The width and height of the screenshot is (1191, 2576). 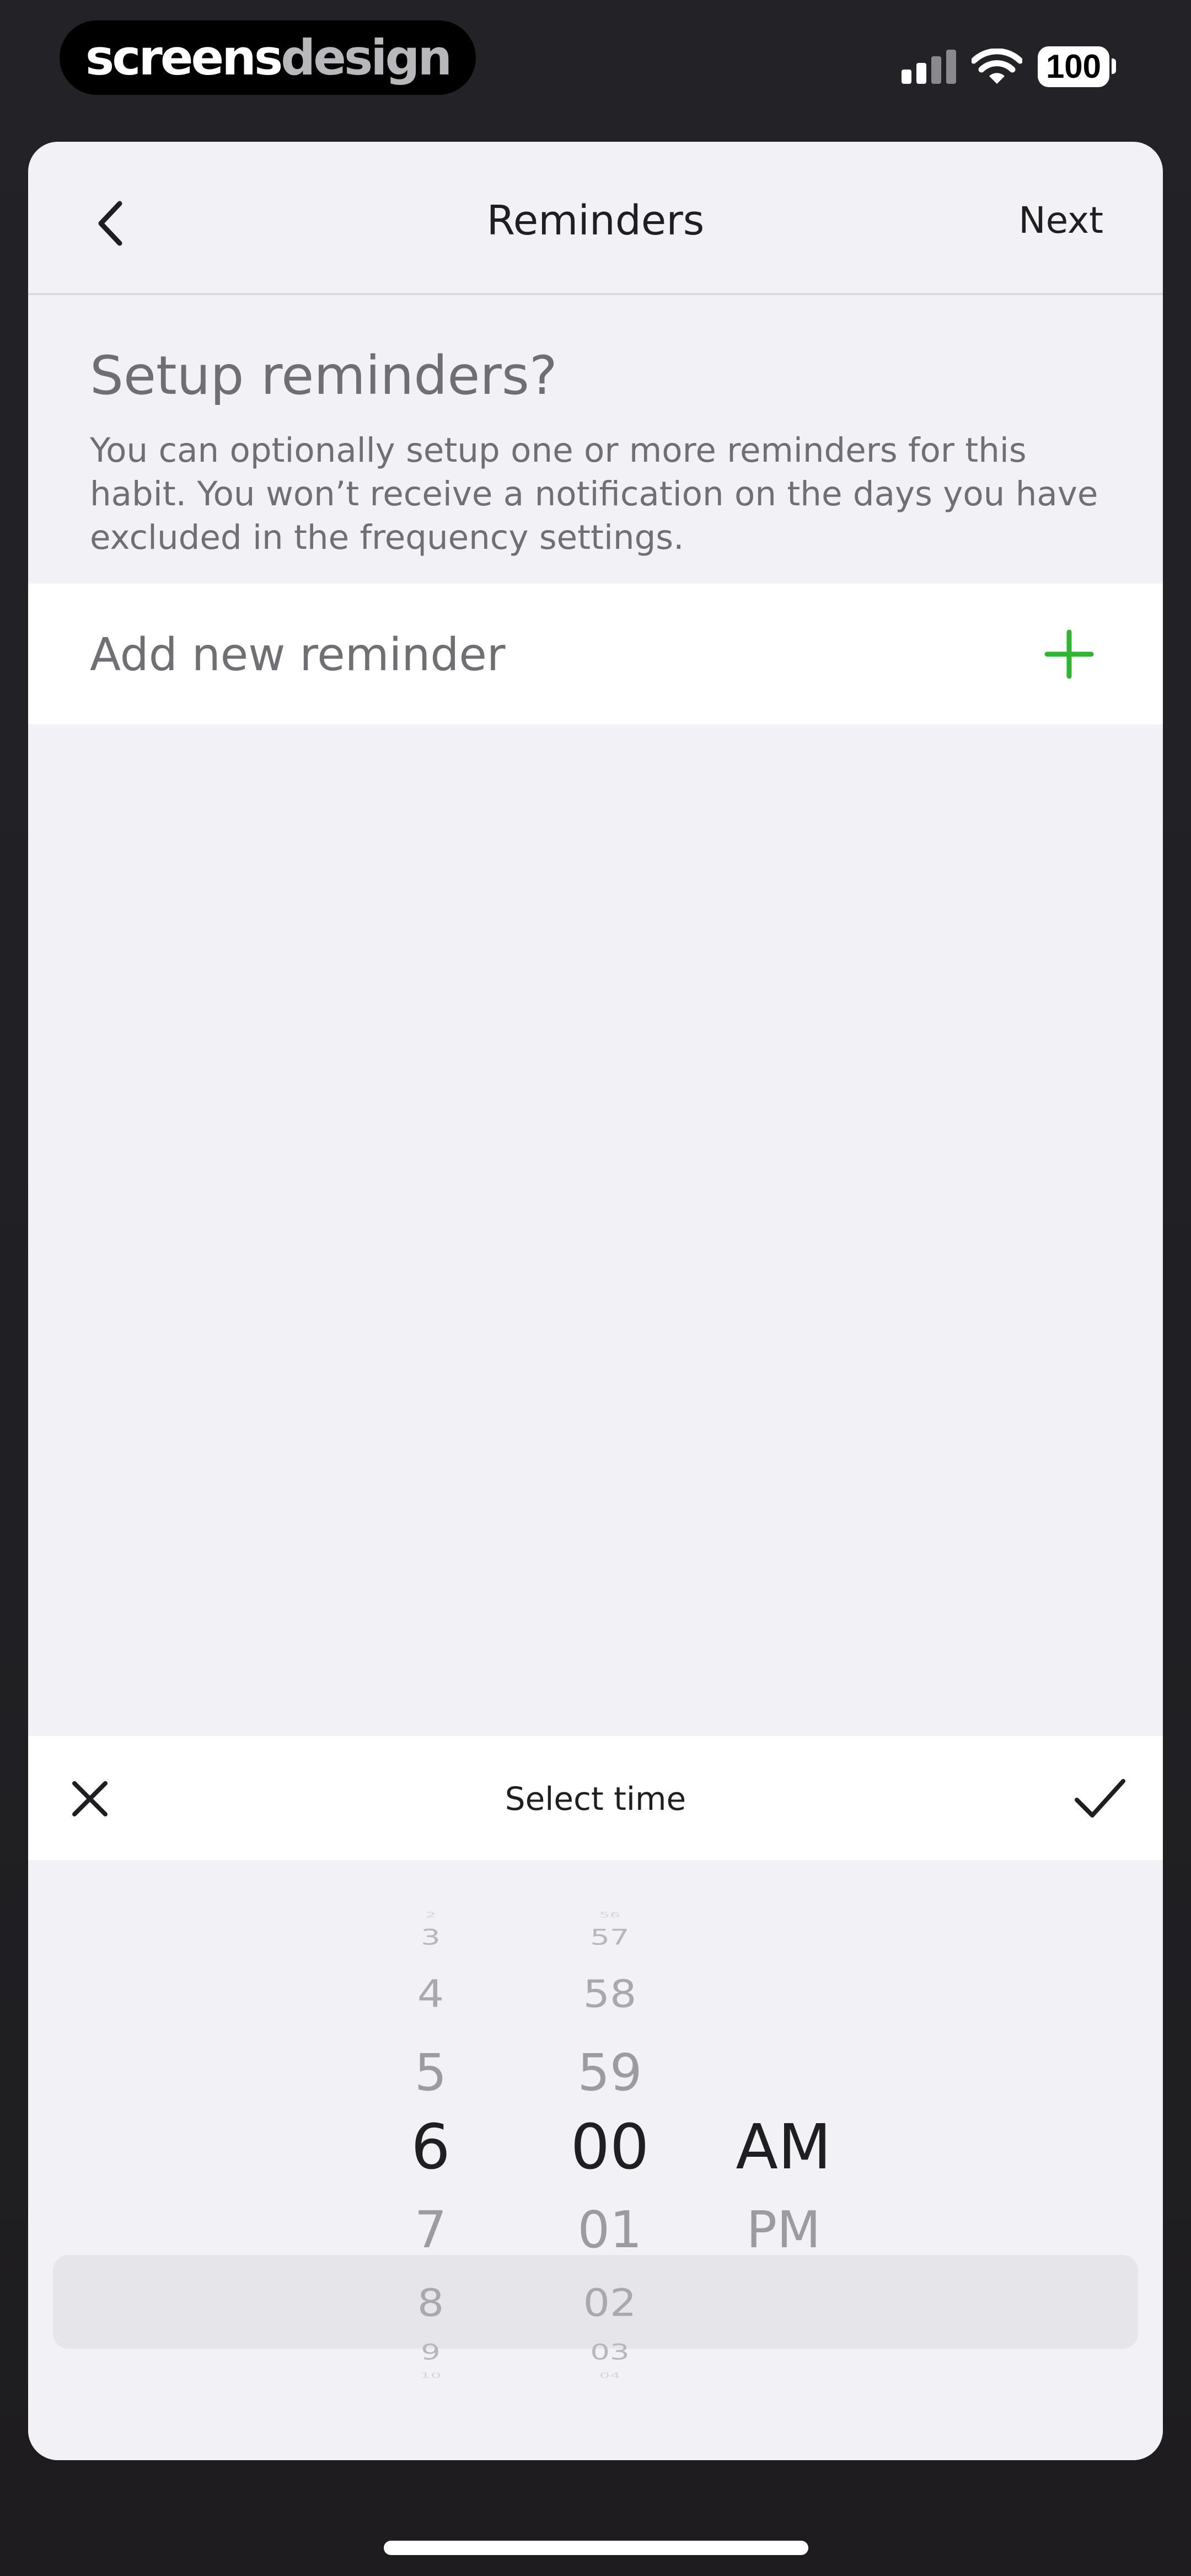 I want to click on battery-level: 100, so click(x=1073, y=66).